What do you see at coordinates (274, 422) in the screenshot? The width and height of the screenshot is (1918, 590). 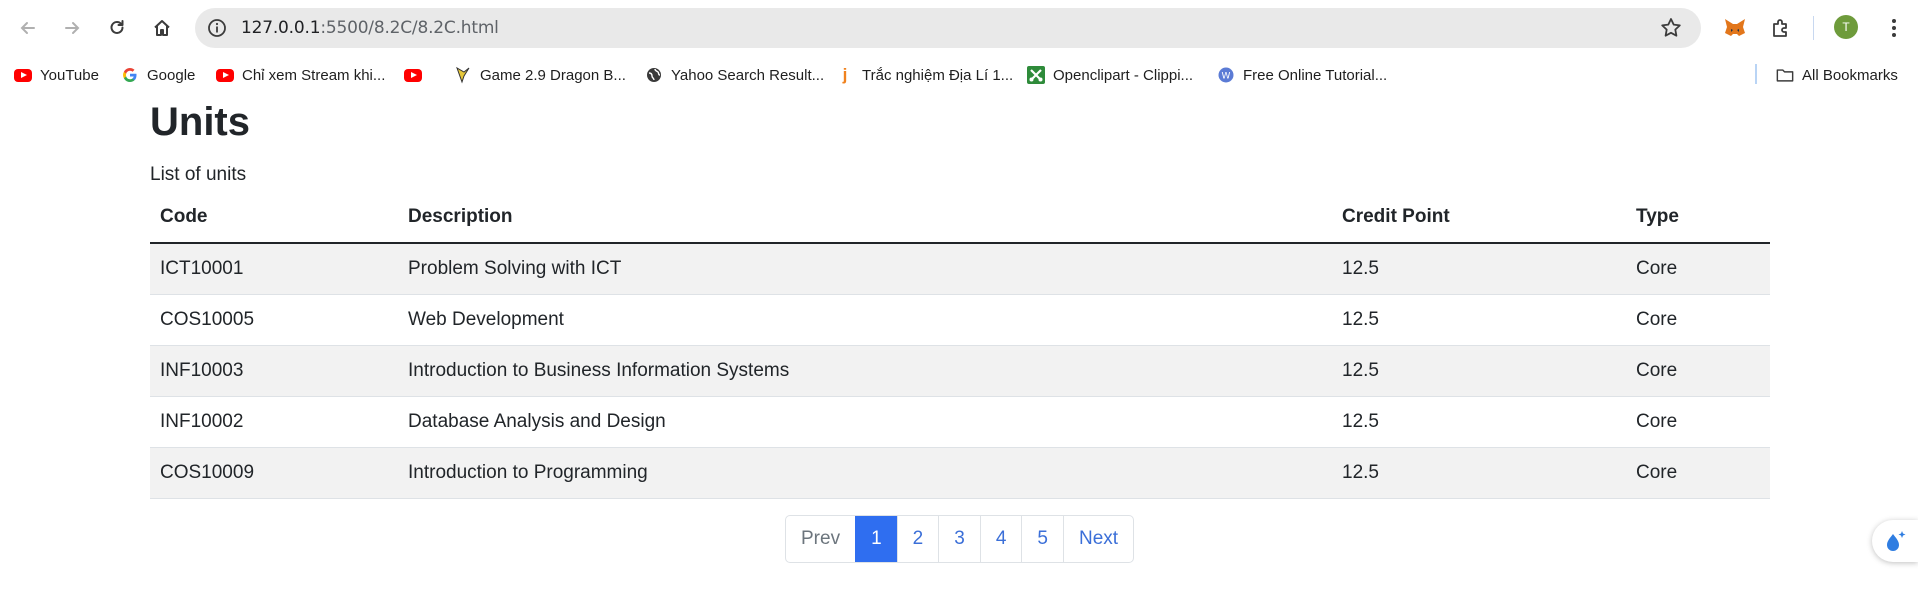 I see `cell-code: INF10002` at bounding box center [274, 422].